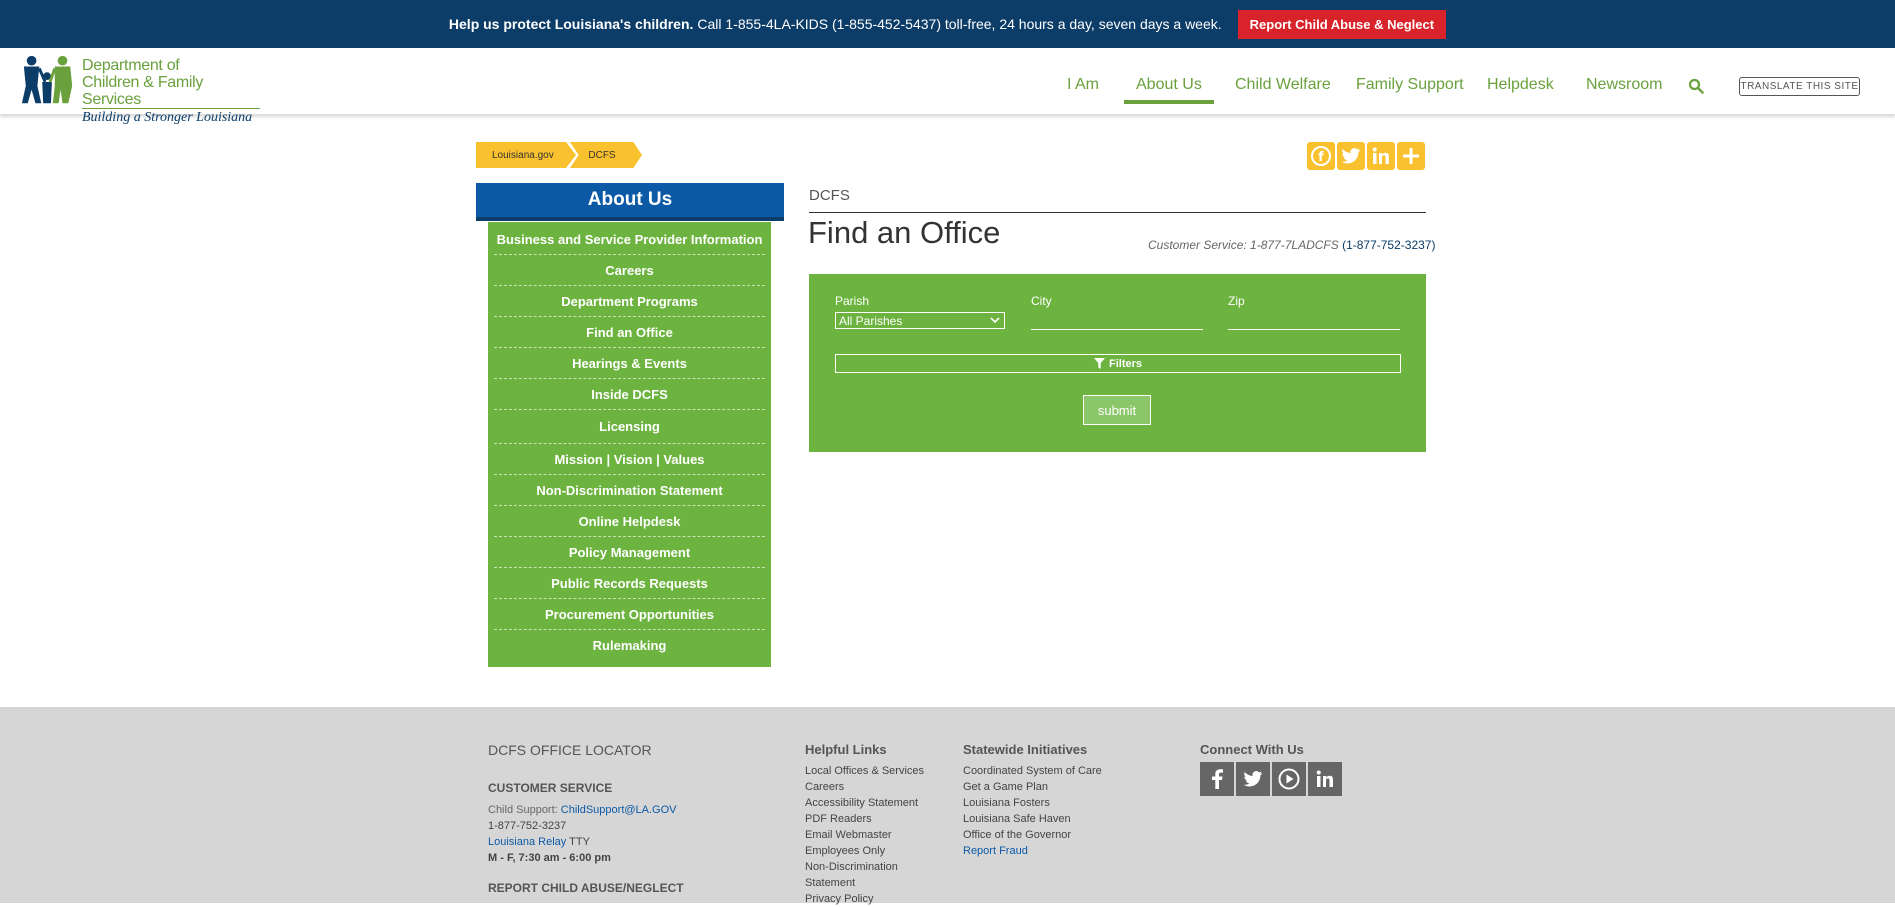 The height and width of the screenshot is (907, 1895). Describe the element at coordinates (630, 202) in the screenshot. I see `sidebar-title: About Us` at that location.